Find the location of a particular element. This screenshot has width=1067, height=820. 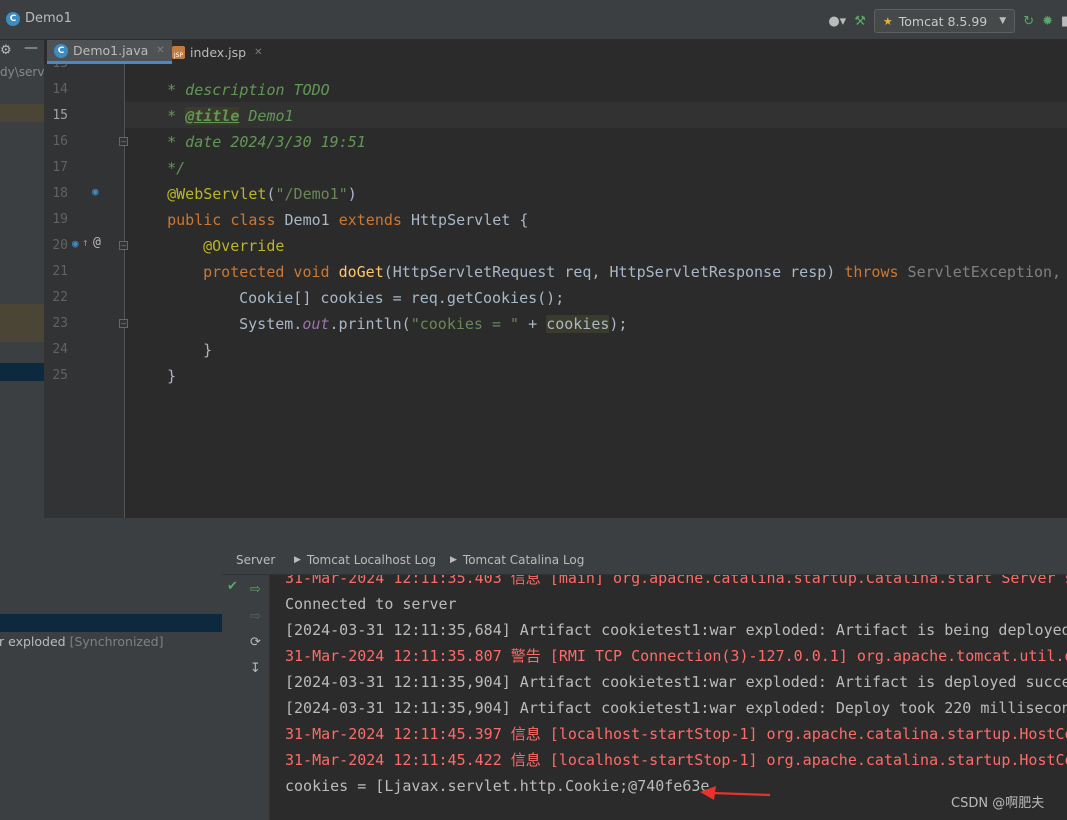

code-line: * date 2024/3/30 19:51 is located at coordinates (248, 127).